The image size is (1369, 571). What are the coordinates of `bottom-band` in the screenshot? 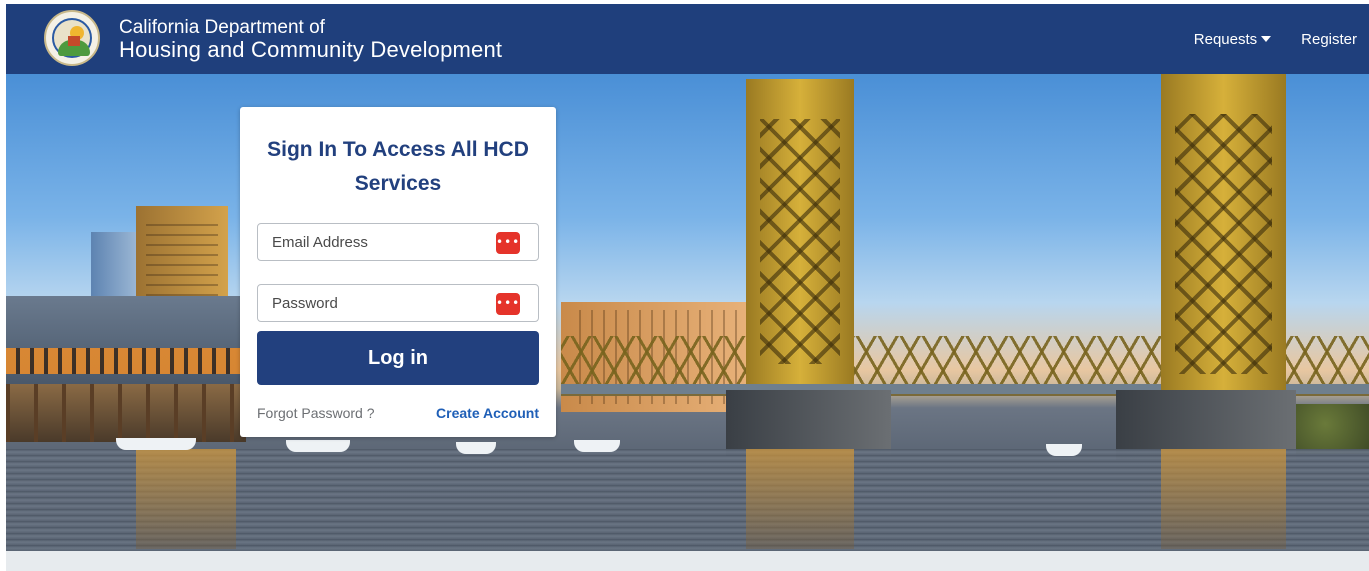 It's located at (687, 561).